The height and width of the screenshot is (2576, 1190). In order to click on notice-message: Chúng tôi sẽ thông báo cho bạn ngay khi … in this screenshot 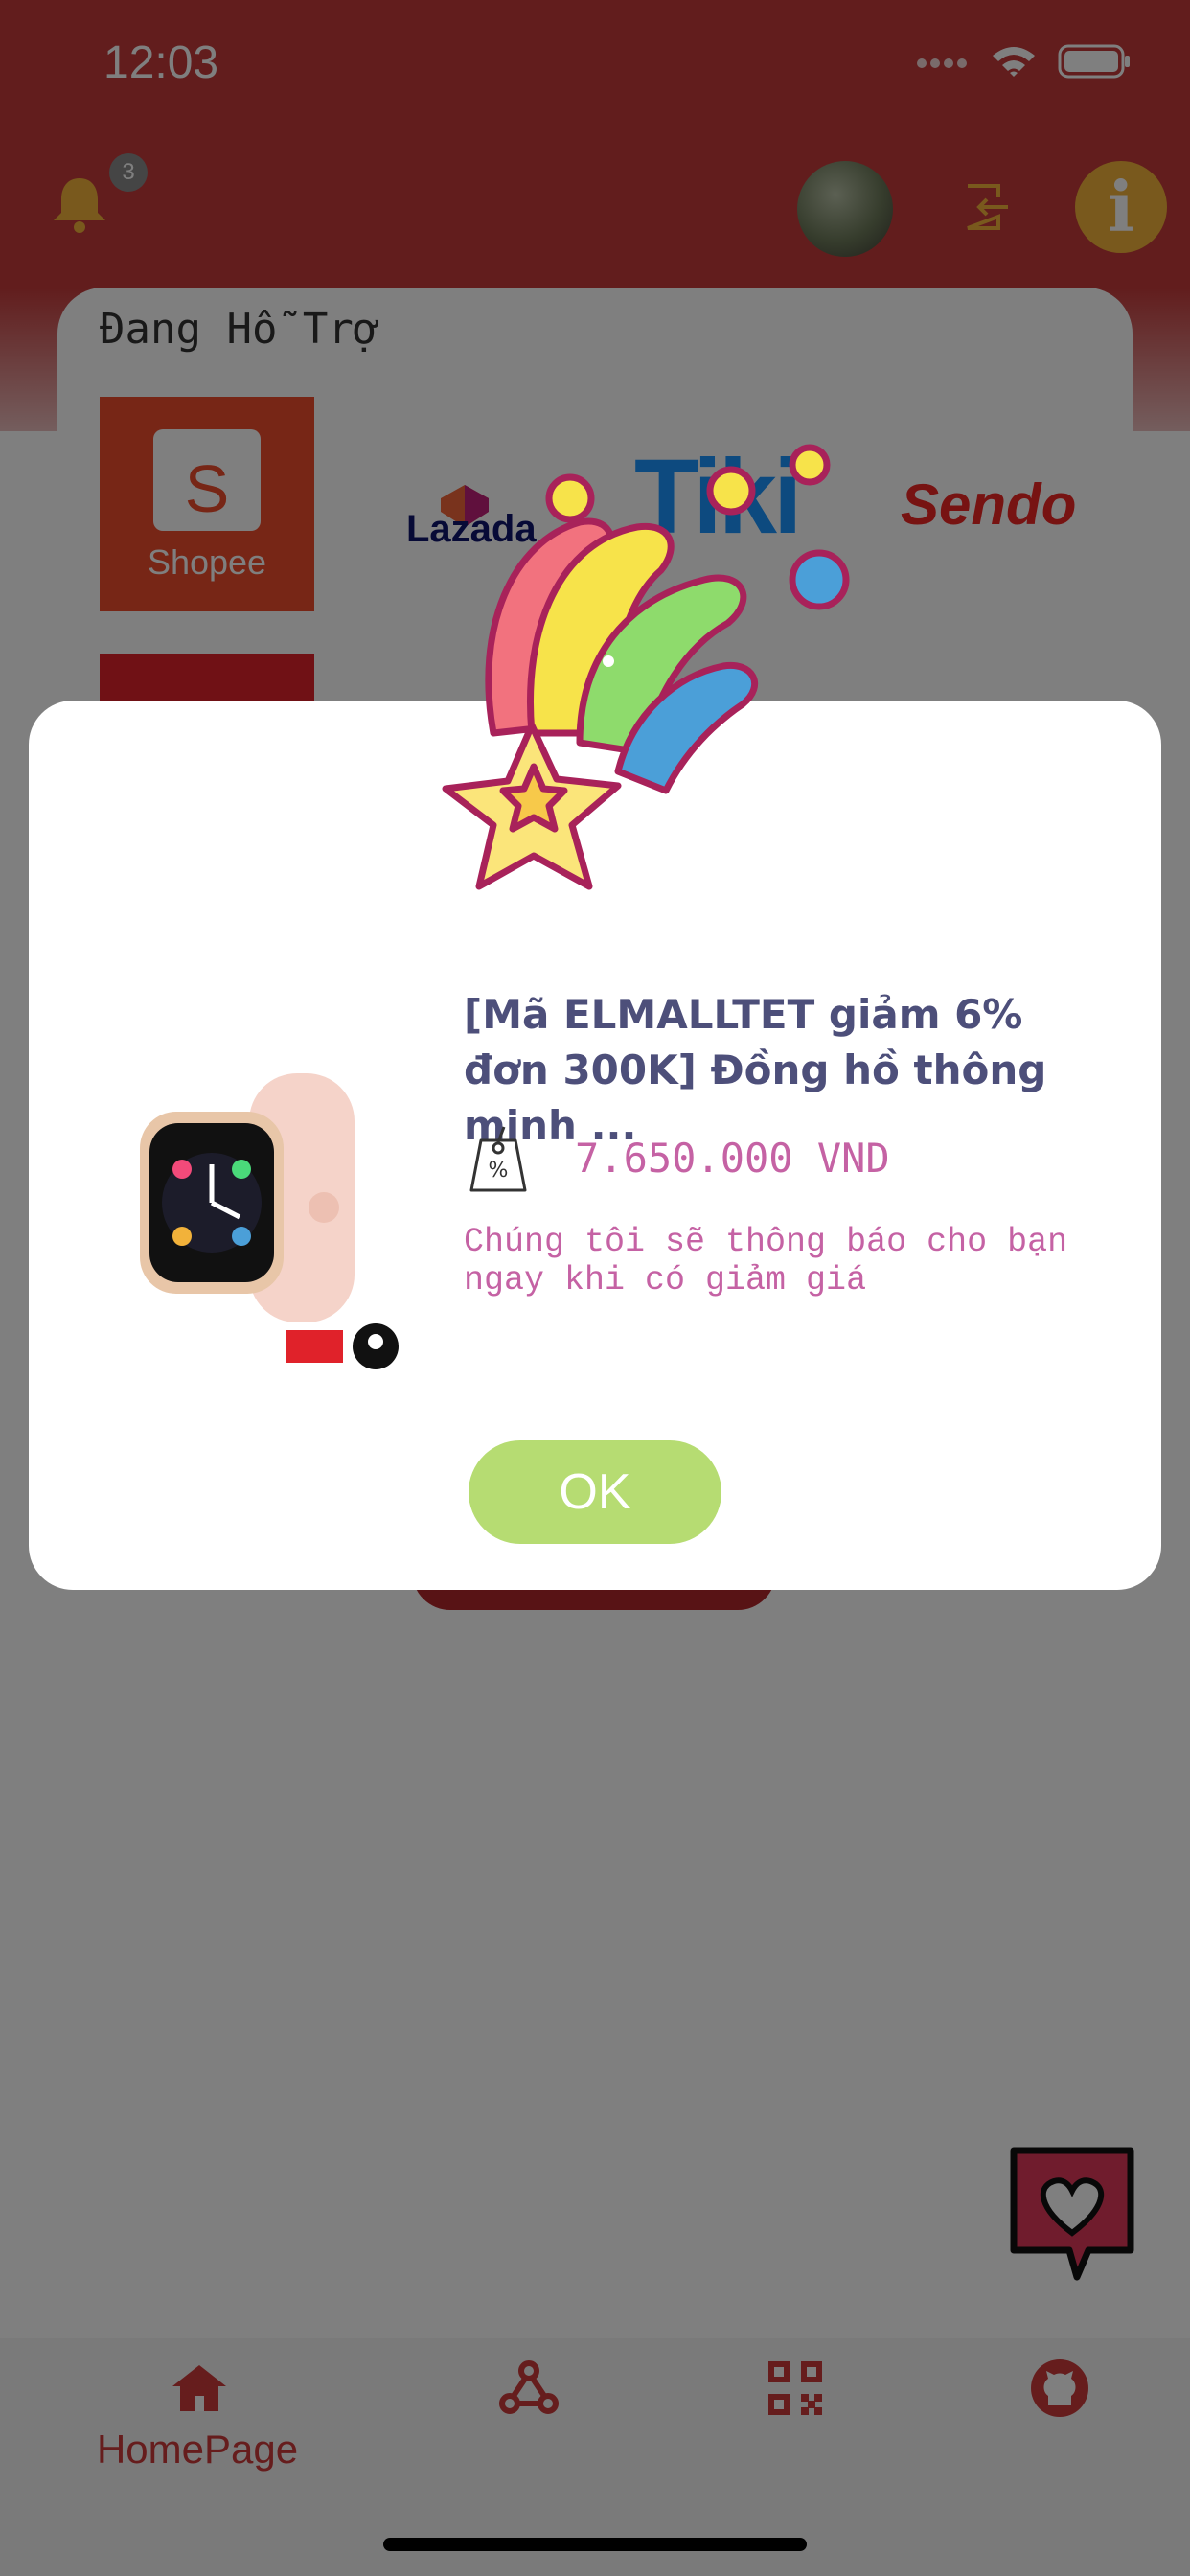, I will do `click(766, 1261)`.